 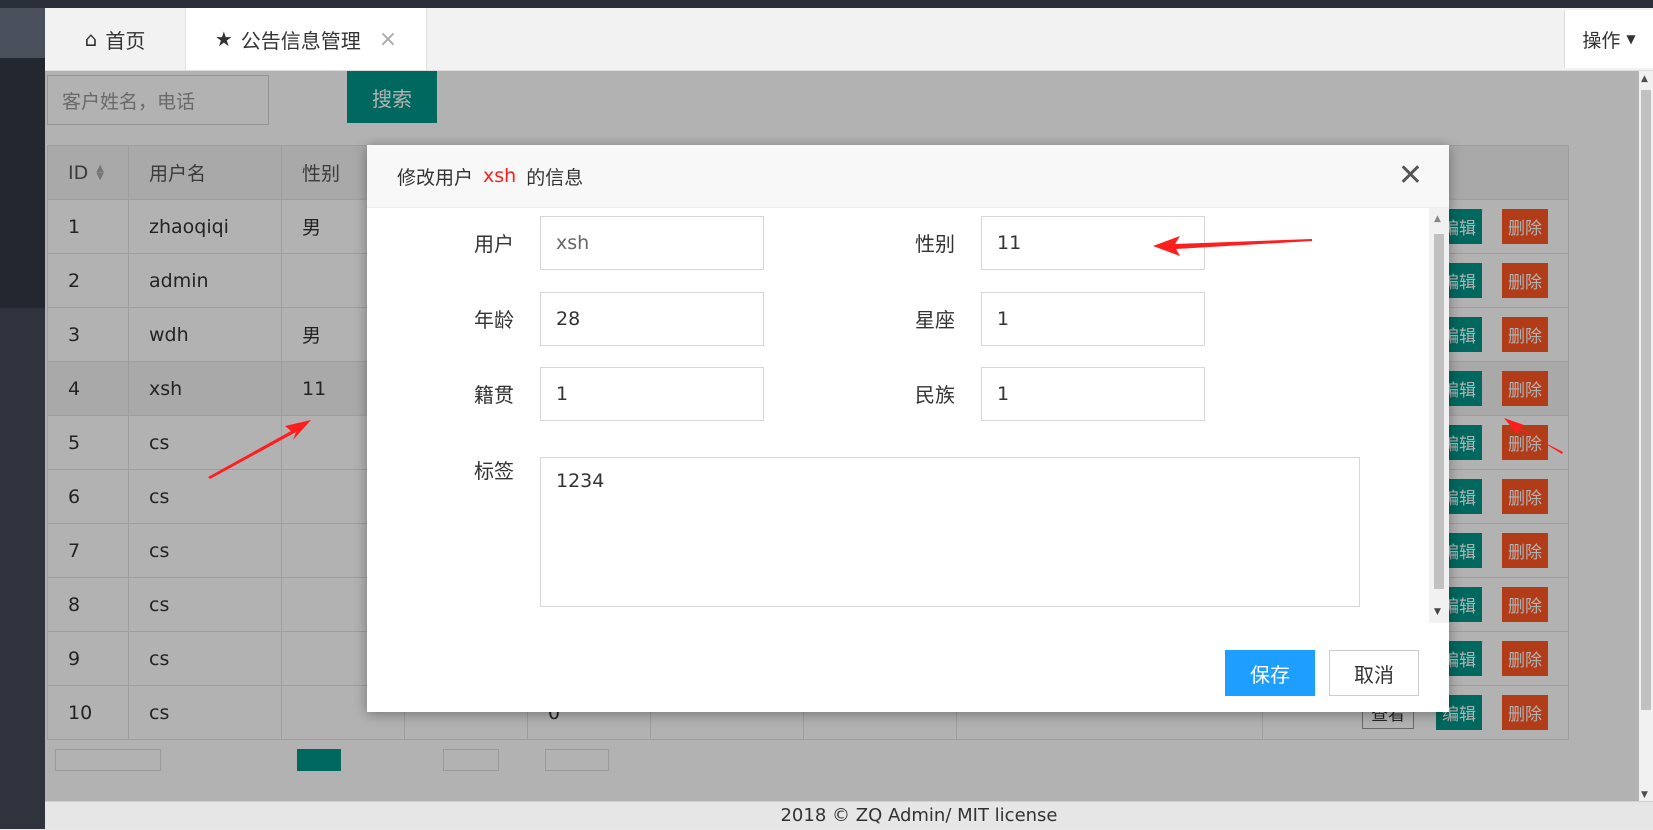 I want to click on native-place-field: 1, so click(x=652, y=394).